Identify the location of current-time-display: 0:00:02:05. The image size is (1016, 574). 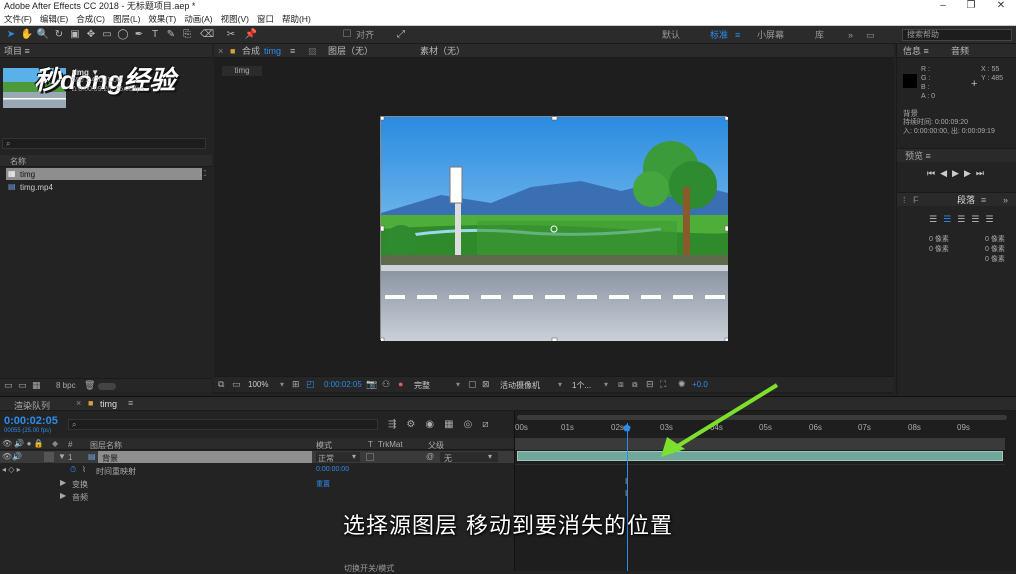
(31, 421).